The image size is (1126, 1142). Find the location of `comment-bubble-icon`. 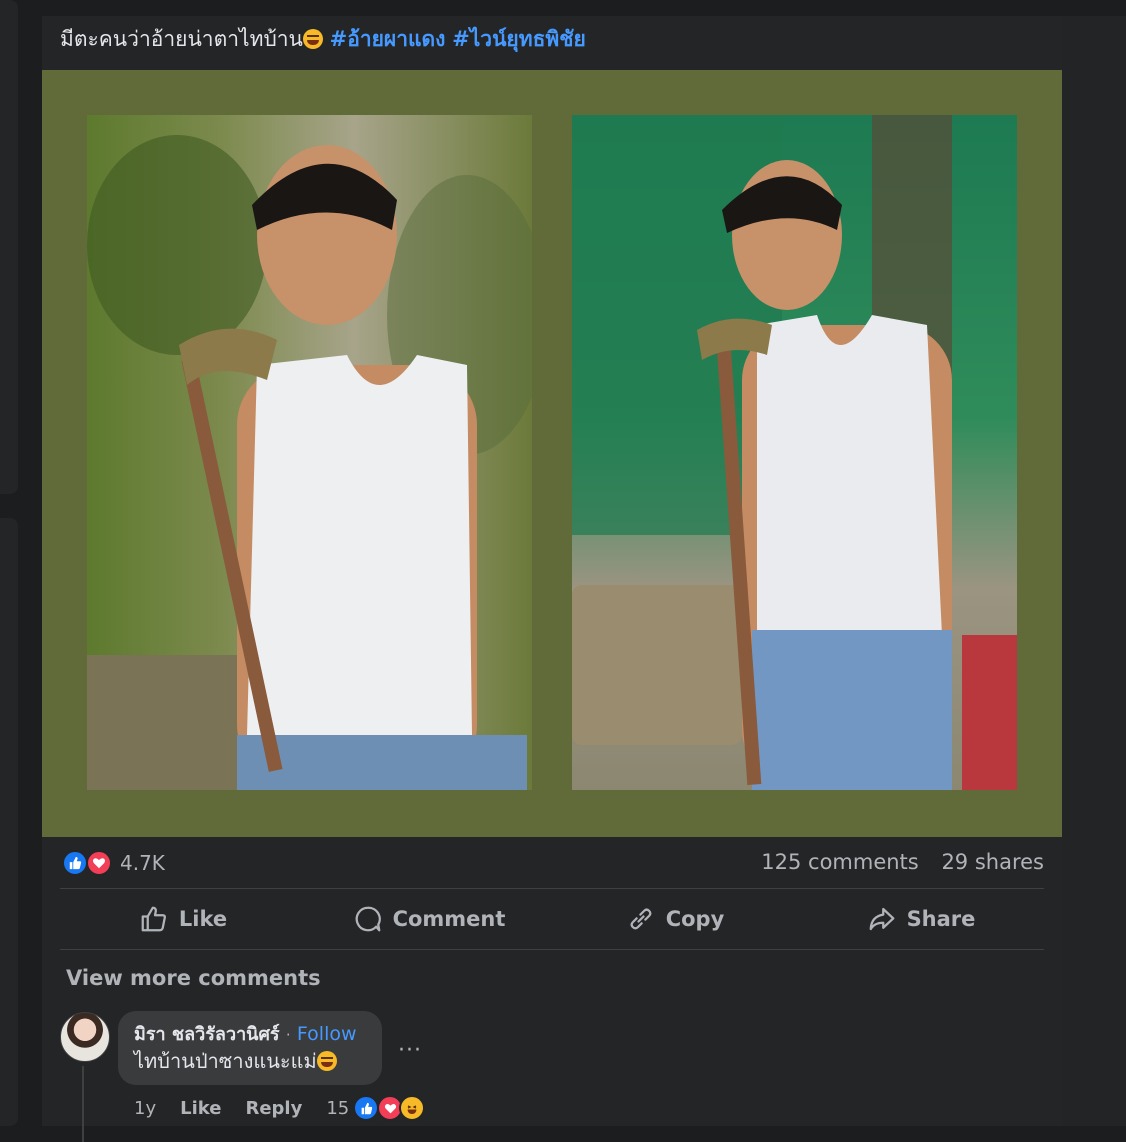

comment-bubble-icon is located at coordinates (368, 919).